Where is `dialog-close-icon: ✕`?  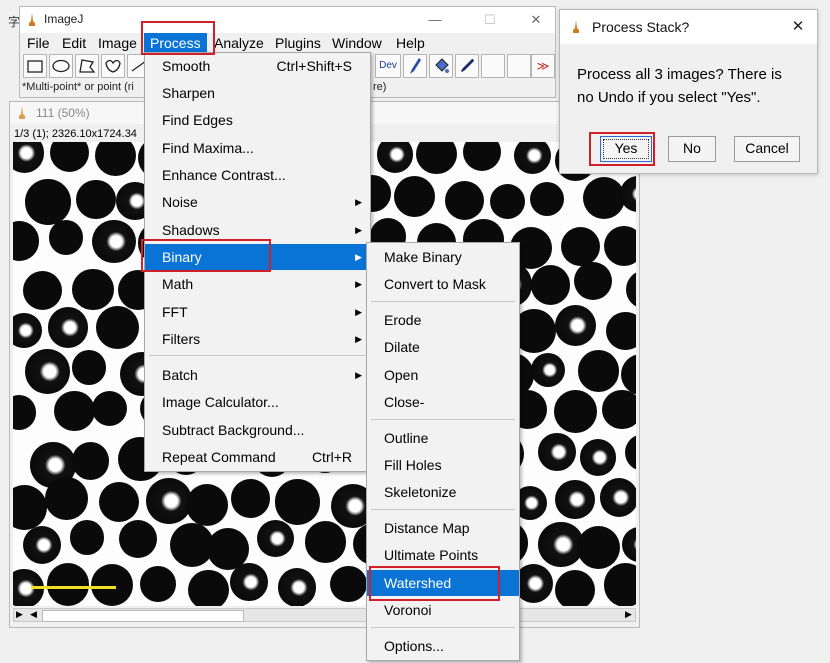
dialog-close-icon: ✕ is located at coordinates (798, 27).